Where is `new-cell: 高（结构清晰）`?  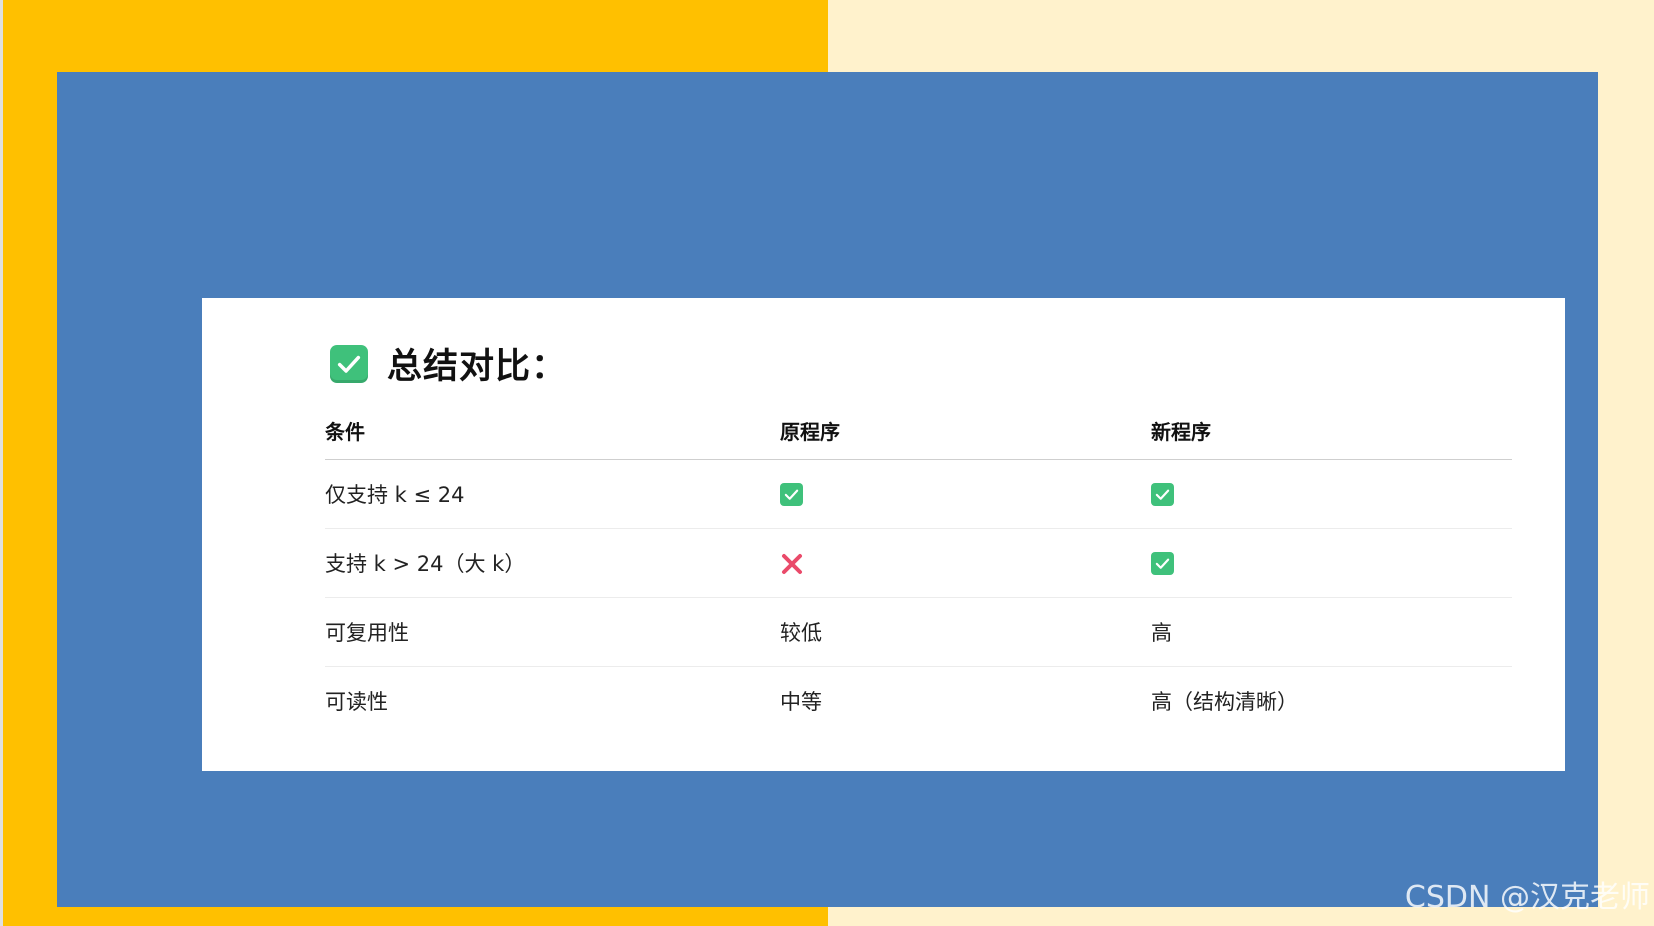
new-cell: 高（结构清晰） is located at coordinates (1224, 702).